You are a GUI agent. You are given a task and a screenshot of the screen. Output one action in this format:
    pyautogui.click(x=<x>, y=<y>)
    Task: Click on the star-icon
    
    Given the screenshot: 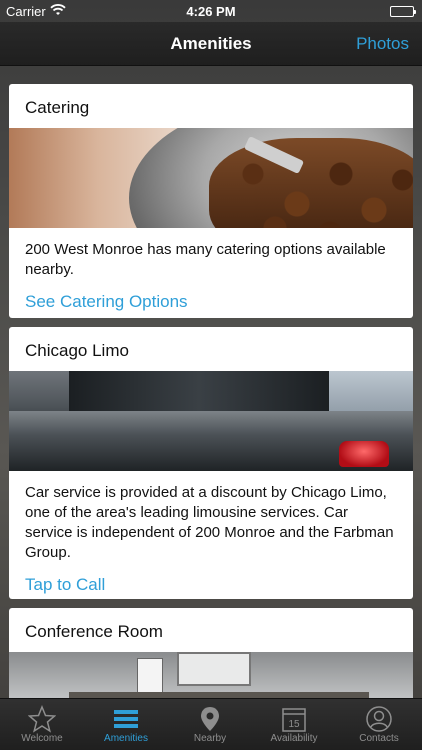 What is the action you would take?
    pyautogui.click(x=42, y=716)
    